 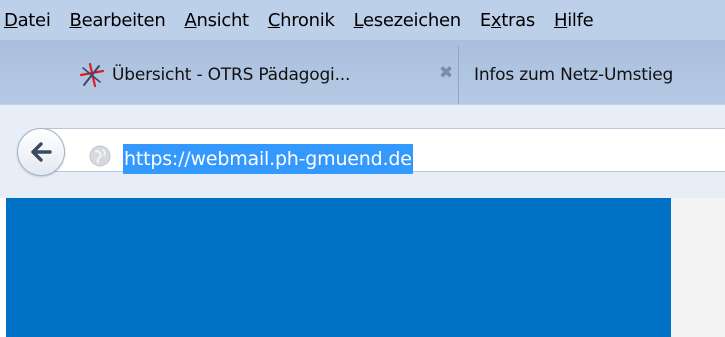 I want to click on menu-chronik-label: hronik, so click(x=307, y=20).